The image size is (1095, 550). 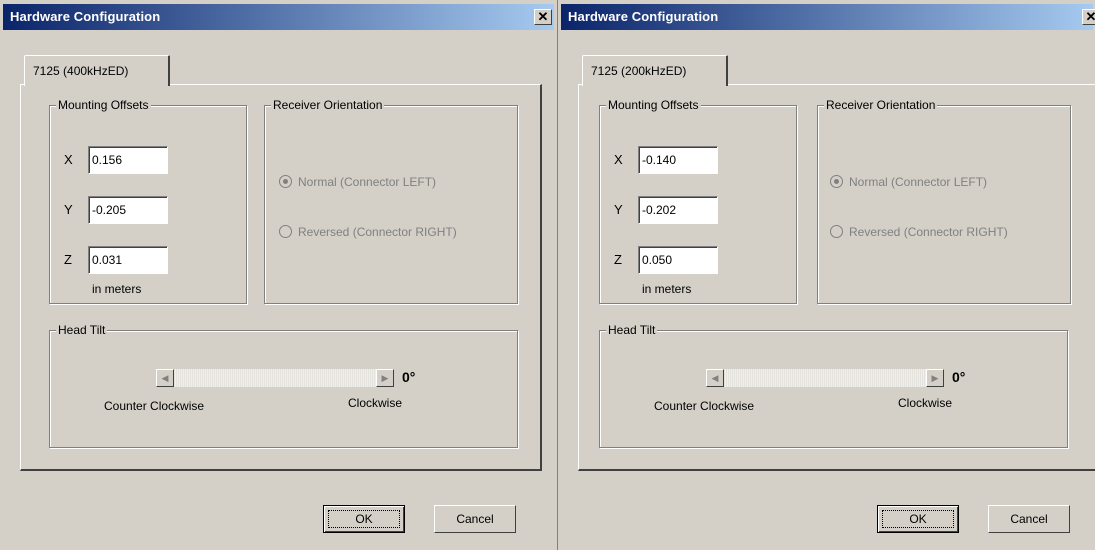 I want to click on tab-7125-400khz: 7125 (400kHzED), so click(x=97, y=70).